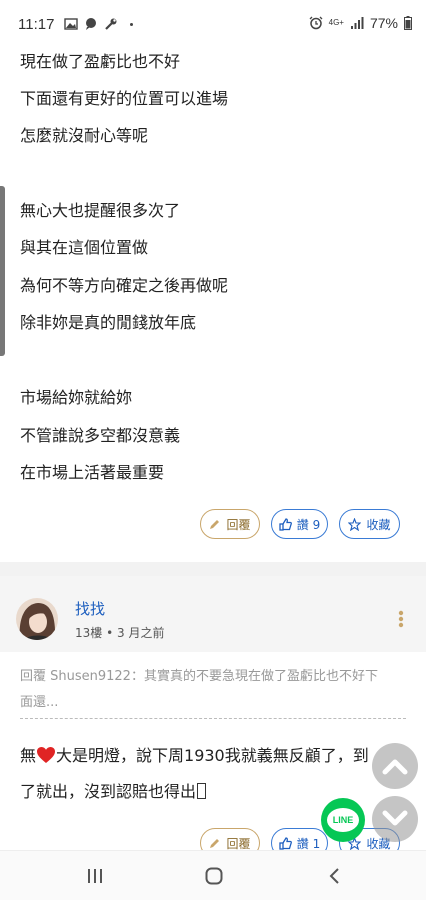 This screenshot has width=426, height=900. I want to click on system-icons: 4G+ 77%, so click(360, 23).